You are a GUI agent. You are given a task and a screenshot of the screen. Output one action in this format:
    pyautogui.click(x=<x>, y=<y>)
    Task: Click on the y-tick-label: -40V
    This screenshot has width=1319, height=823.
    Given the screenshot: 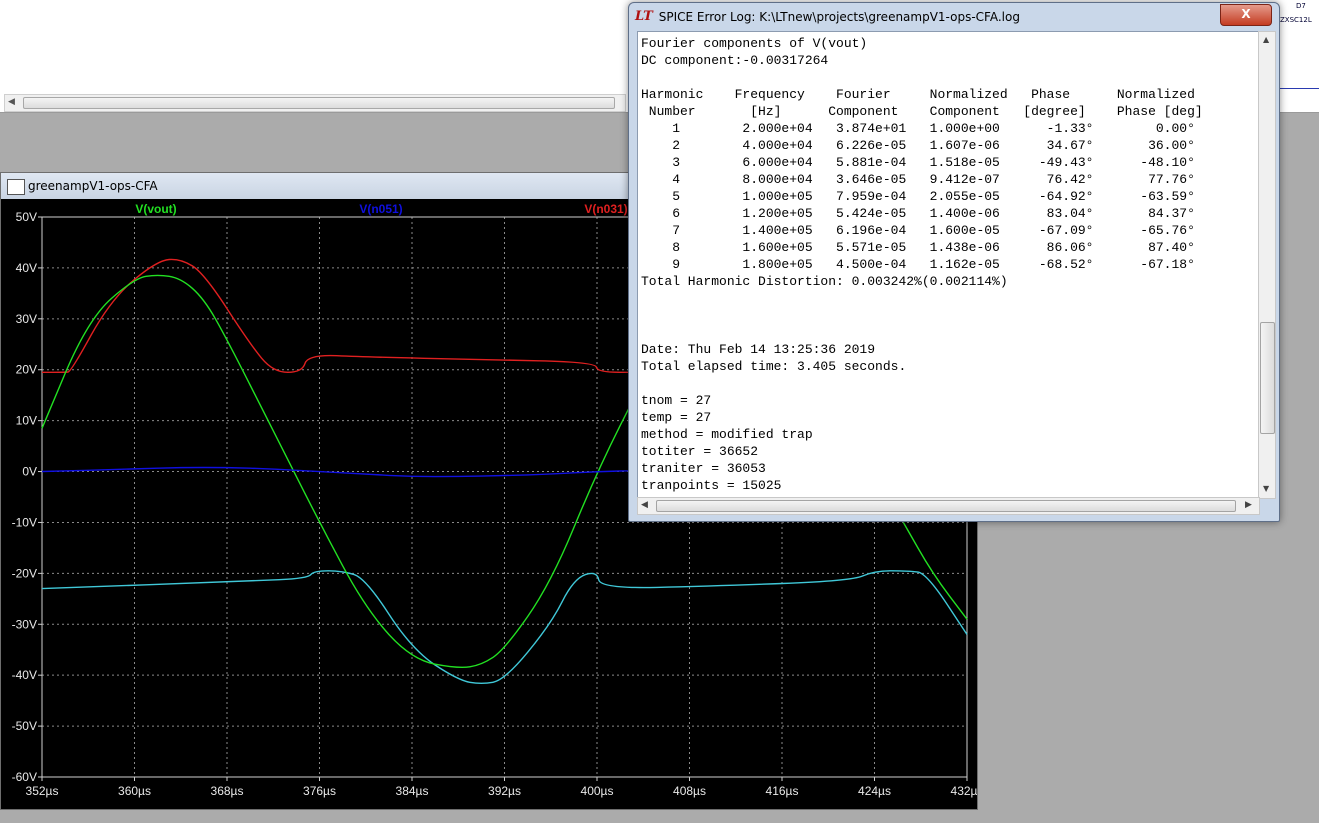 What is the action you would take?
    pyautogui.click(x=24, y=675)
    